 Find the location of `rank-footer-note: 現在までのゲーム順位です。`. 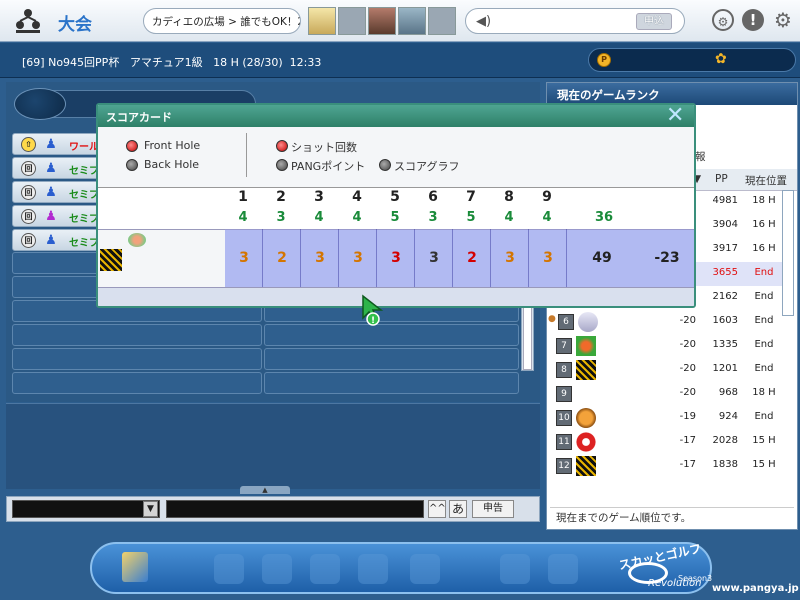

rank-footer-note: 現在までのゲーム順位です。 is located at coordinates (672, 517).